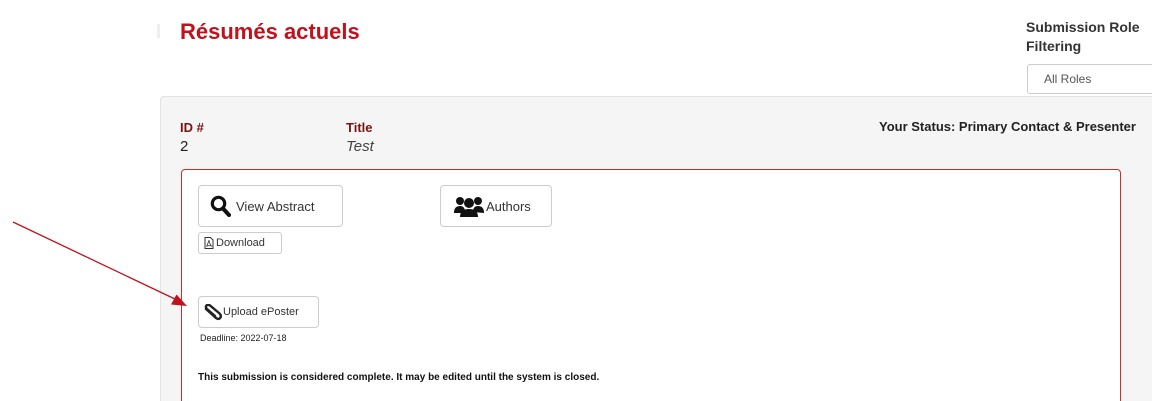 The width and height of the screenshot is (1152, 401). What do you see at coordinates (1089, 79) in the screenshot?
I see `role-filter-select: All Roles` at bounding box center [1089, 79].